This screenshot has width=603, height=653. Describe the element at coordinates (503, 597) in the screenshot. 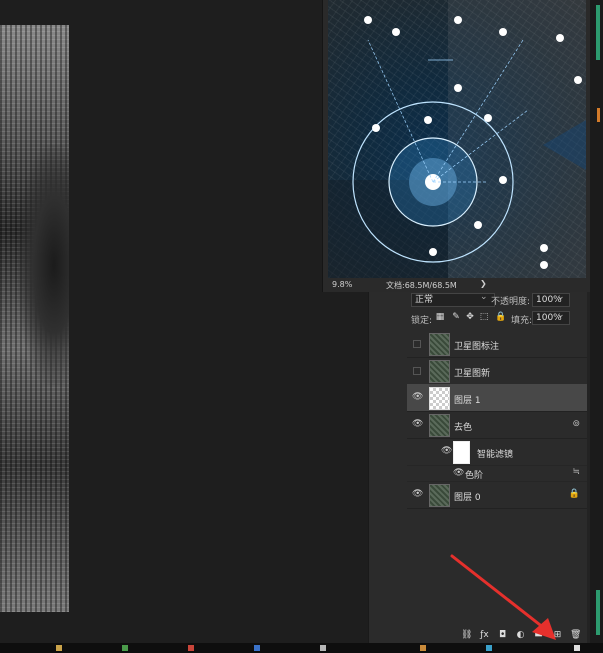

I see `red-arrow-annotation` at that location.